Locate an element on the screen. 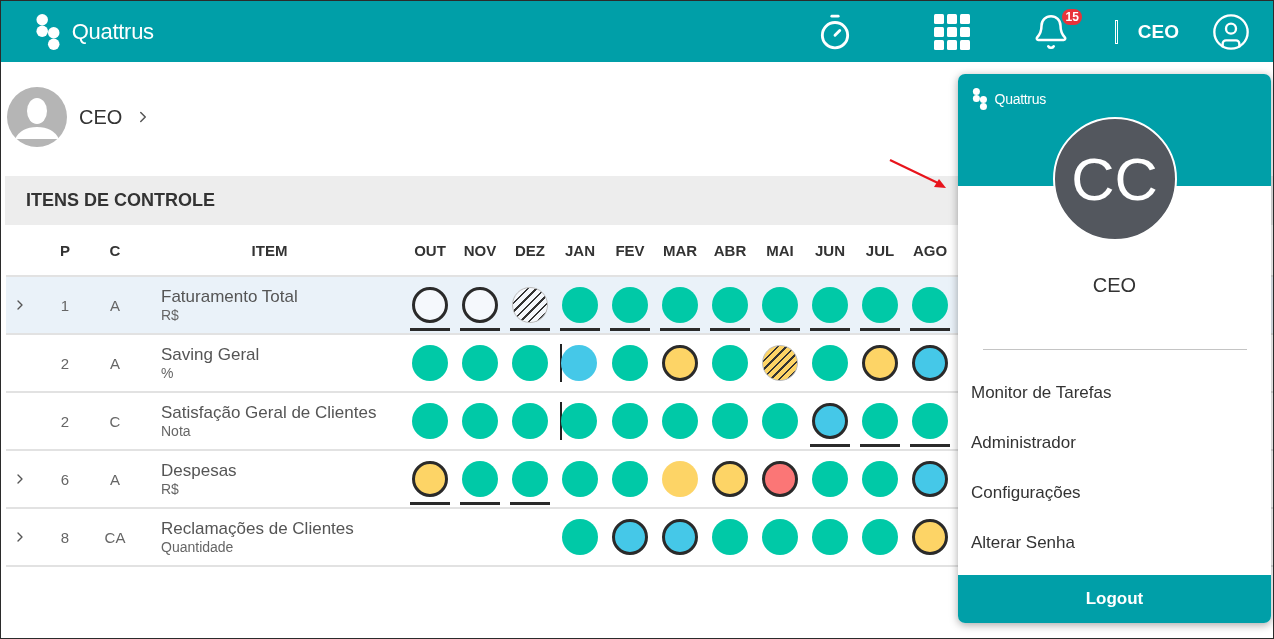  month-header: JAN is located at coordinates (580, 250).